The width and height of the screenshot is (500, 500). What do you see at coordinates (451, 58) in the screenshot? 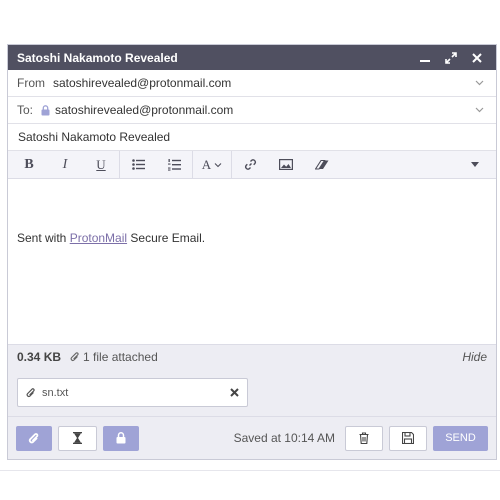
I see `expand-icon` at bounding box center [451, 58].